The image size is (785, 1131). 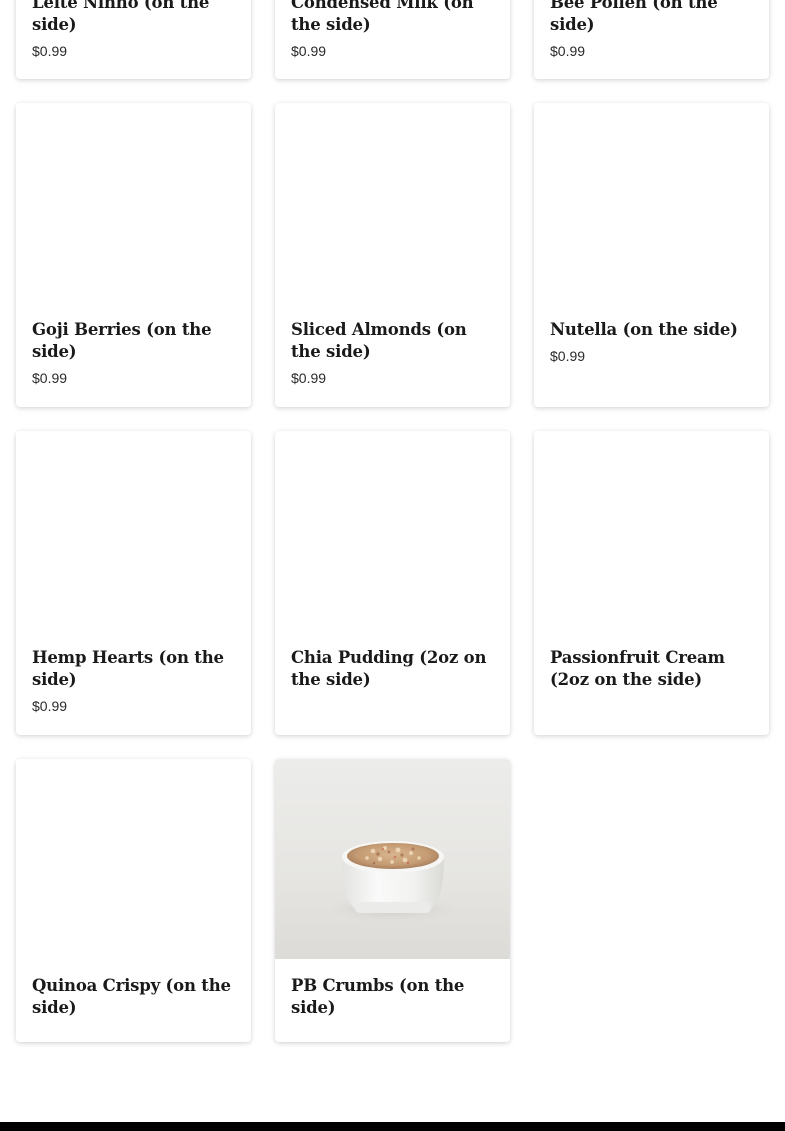 I want to click on menu-item-card-pb-crumbs: PB Crumbs (on the side), so click(x=392, y=900).